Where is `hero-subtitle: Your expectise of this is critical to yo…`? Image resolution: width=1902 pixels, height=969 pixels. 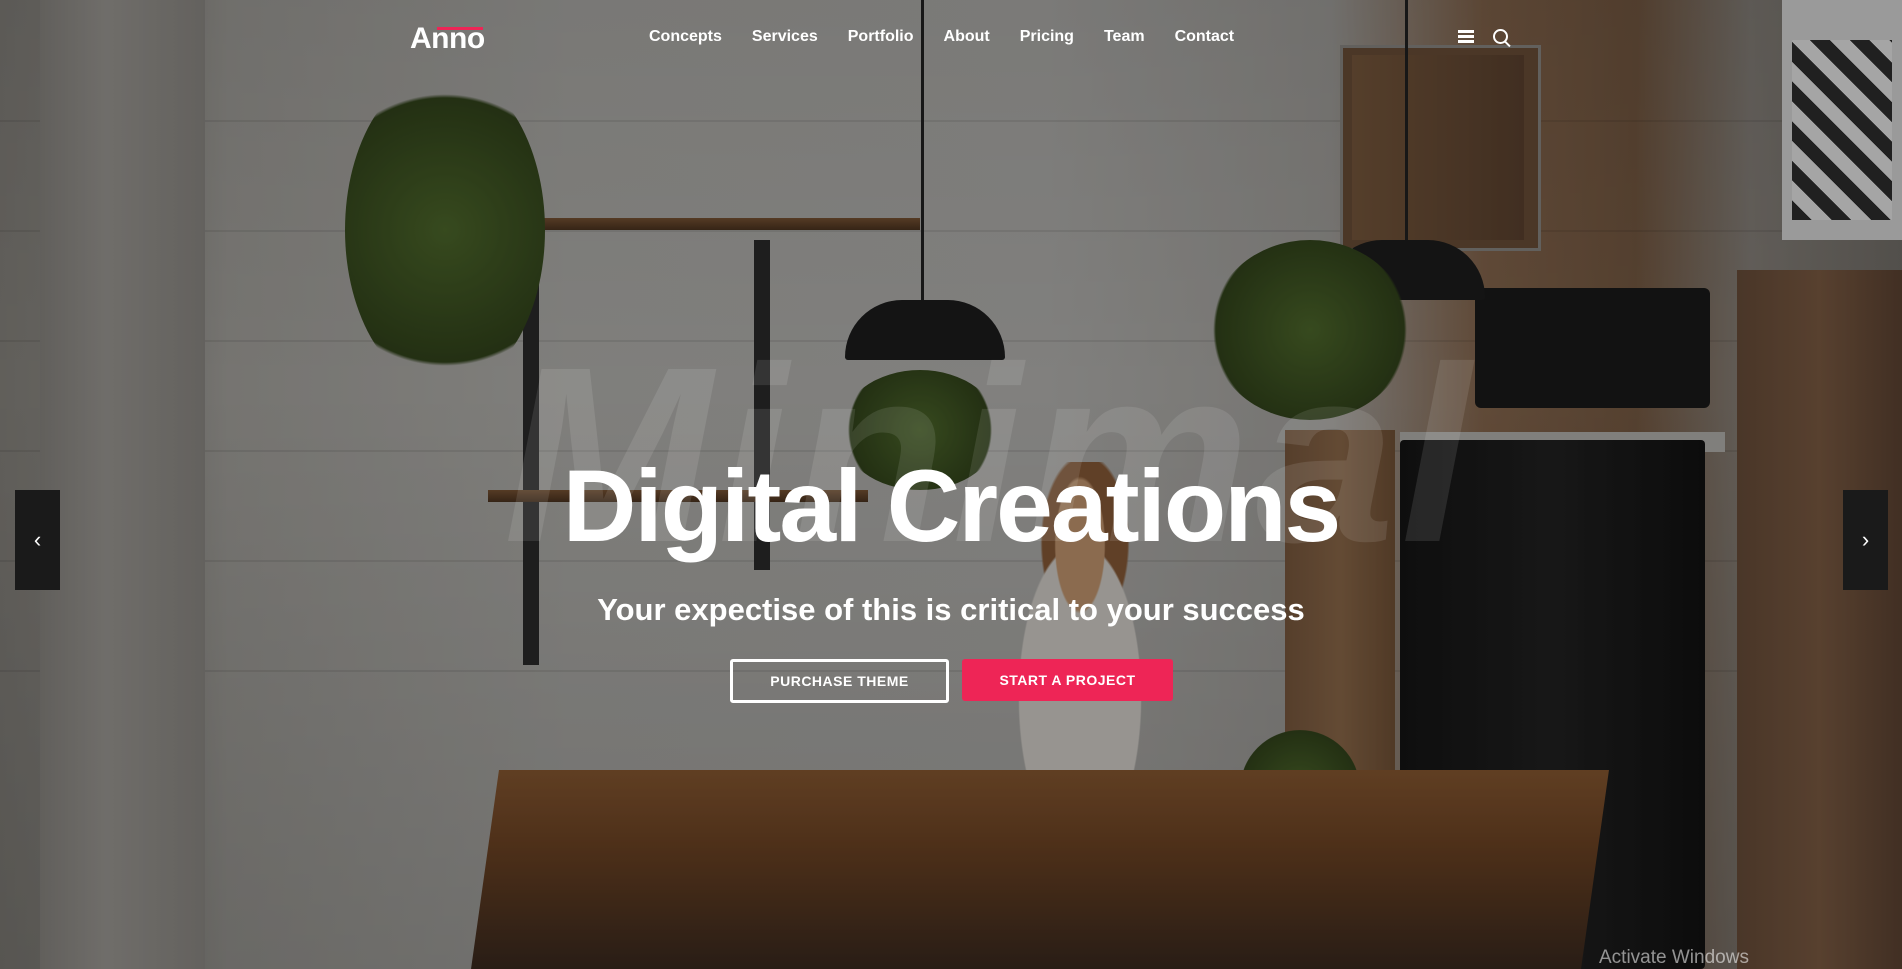 hero-subtitle: Your expectise of this is critical to yo… is located at coordinates (951, 609).